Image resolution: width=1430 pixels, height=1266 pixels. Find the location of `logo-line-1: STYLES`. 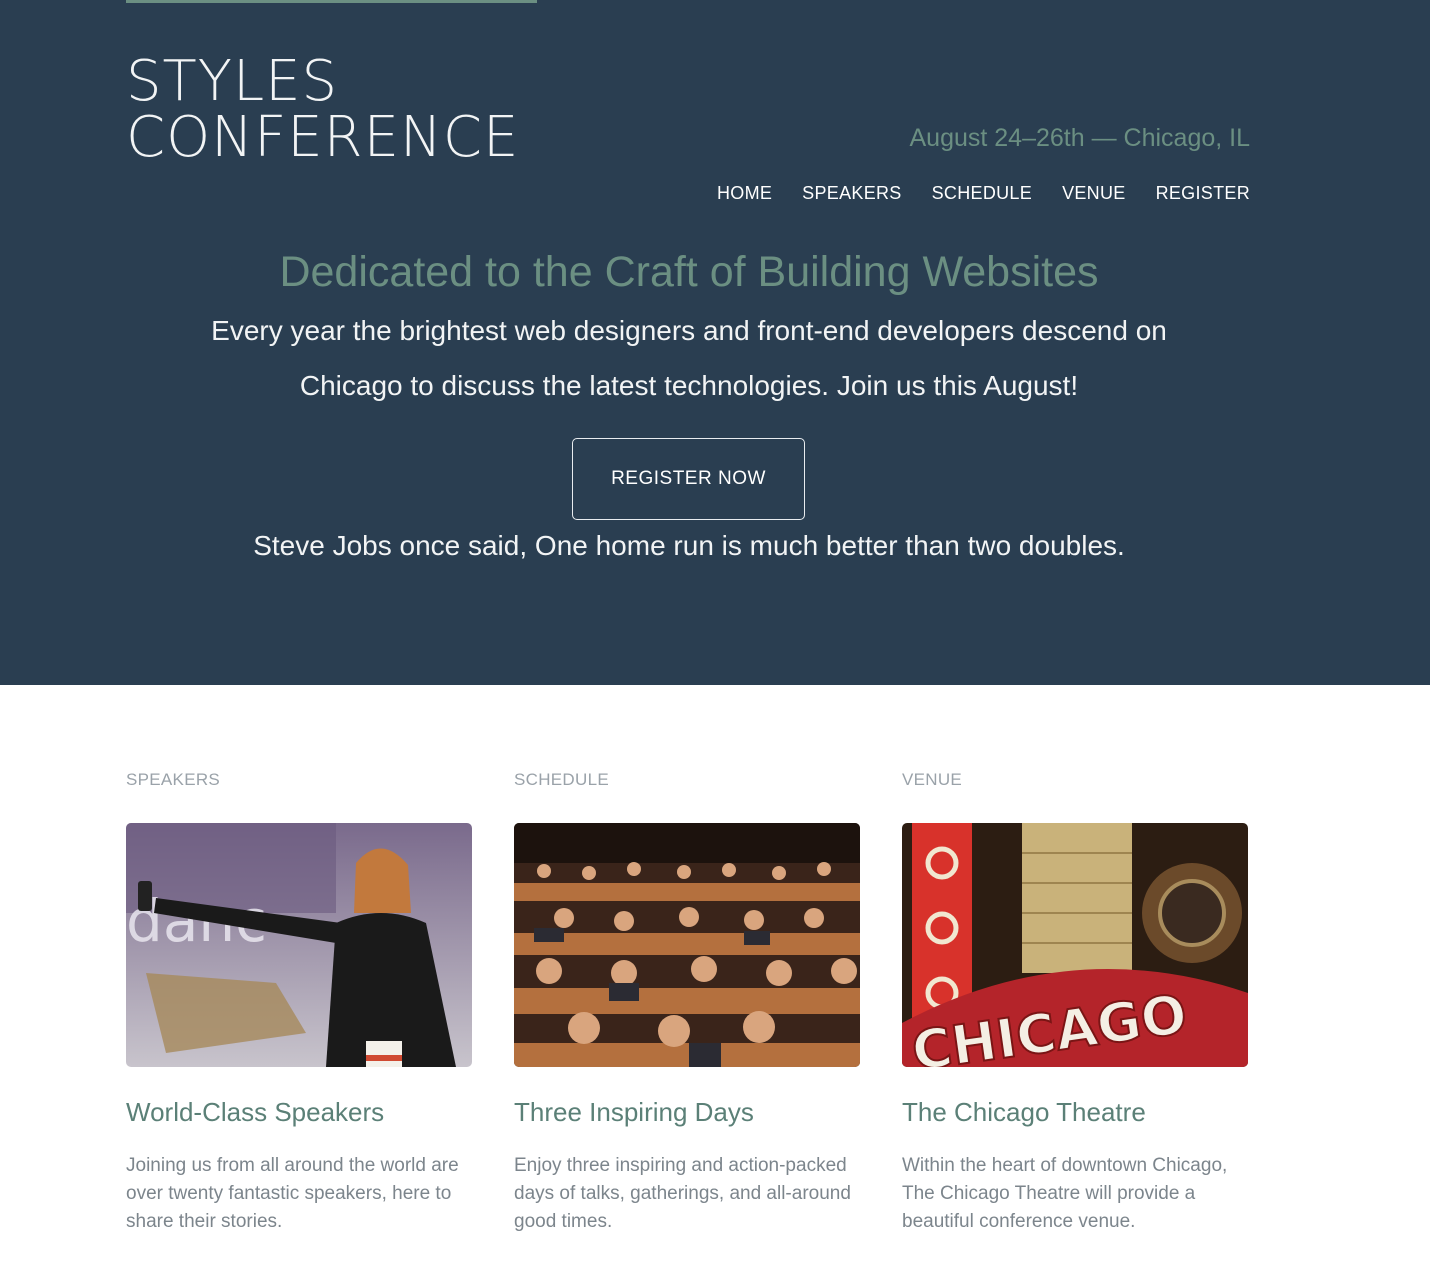

logo-line-1: STYLES is located at coordinates (232, 81).